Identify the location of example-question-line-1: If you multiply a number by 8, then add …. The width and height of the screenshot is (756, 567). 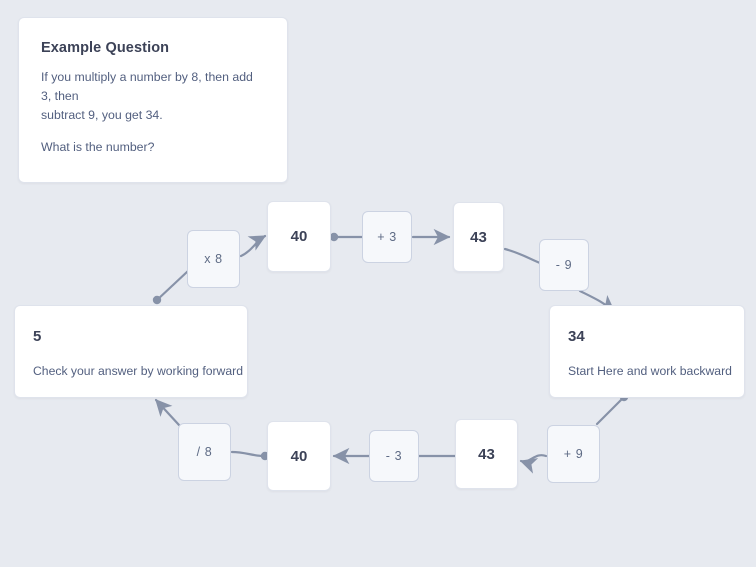
(147, 87).